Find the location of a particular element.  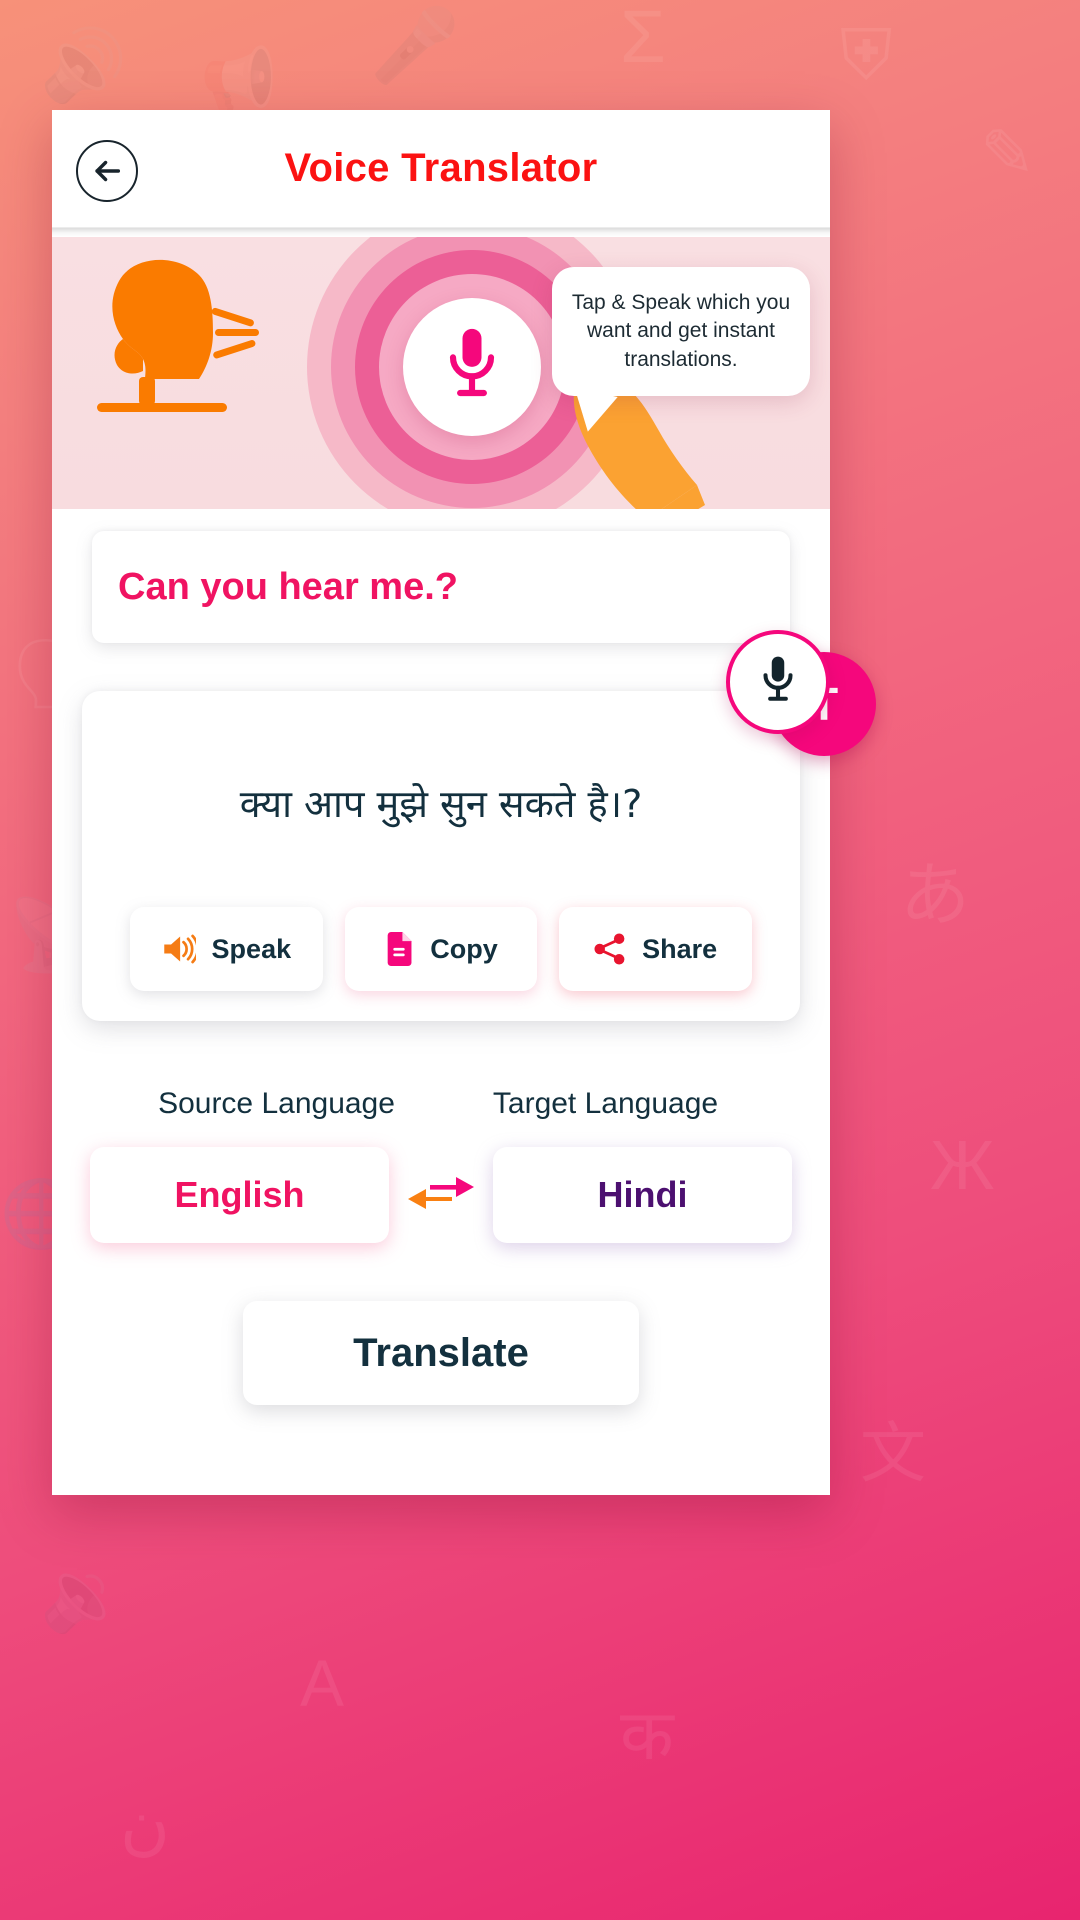

voice-mode-button is located at coordinates (778, 682).